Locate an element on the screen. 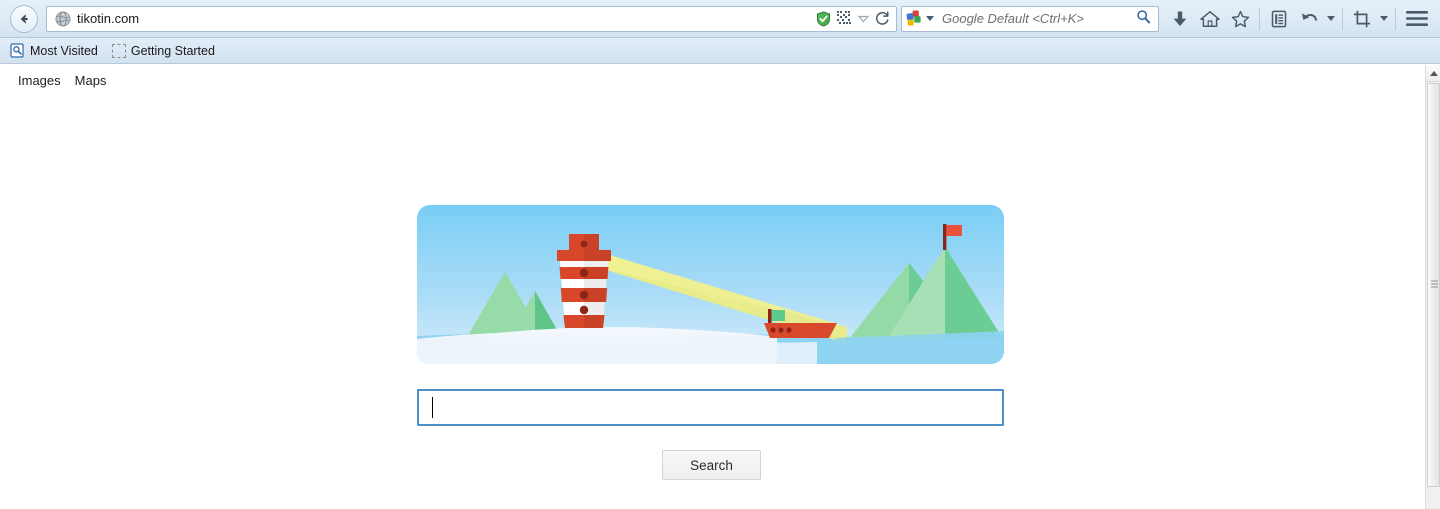 Image resolution: width=1440 pixels, height=509 pixels. back-button is located at coordinates (24, 18).